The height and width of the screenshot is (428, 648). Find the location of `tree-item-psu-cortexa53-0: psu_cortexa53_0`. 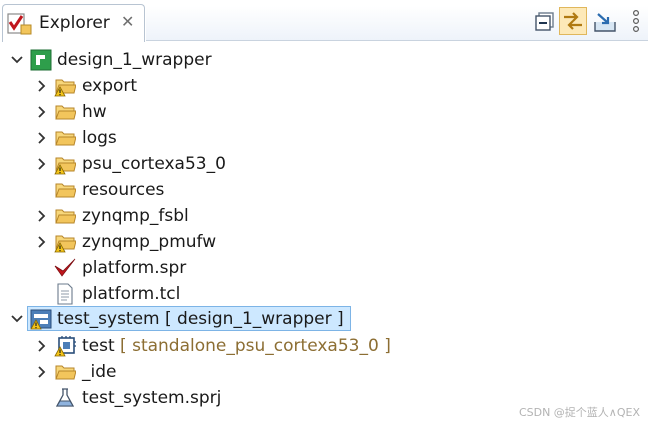

tree-item-psu-cortexa53-0: psu_cortexa53_0 is located at coordinates (324, 164).